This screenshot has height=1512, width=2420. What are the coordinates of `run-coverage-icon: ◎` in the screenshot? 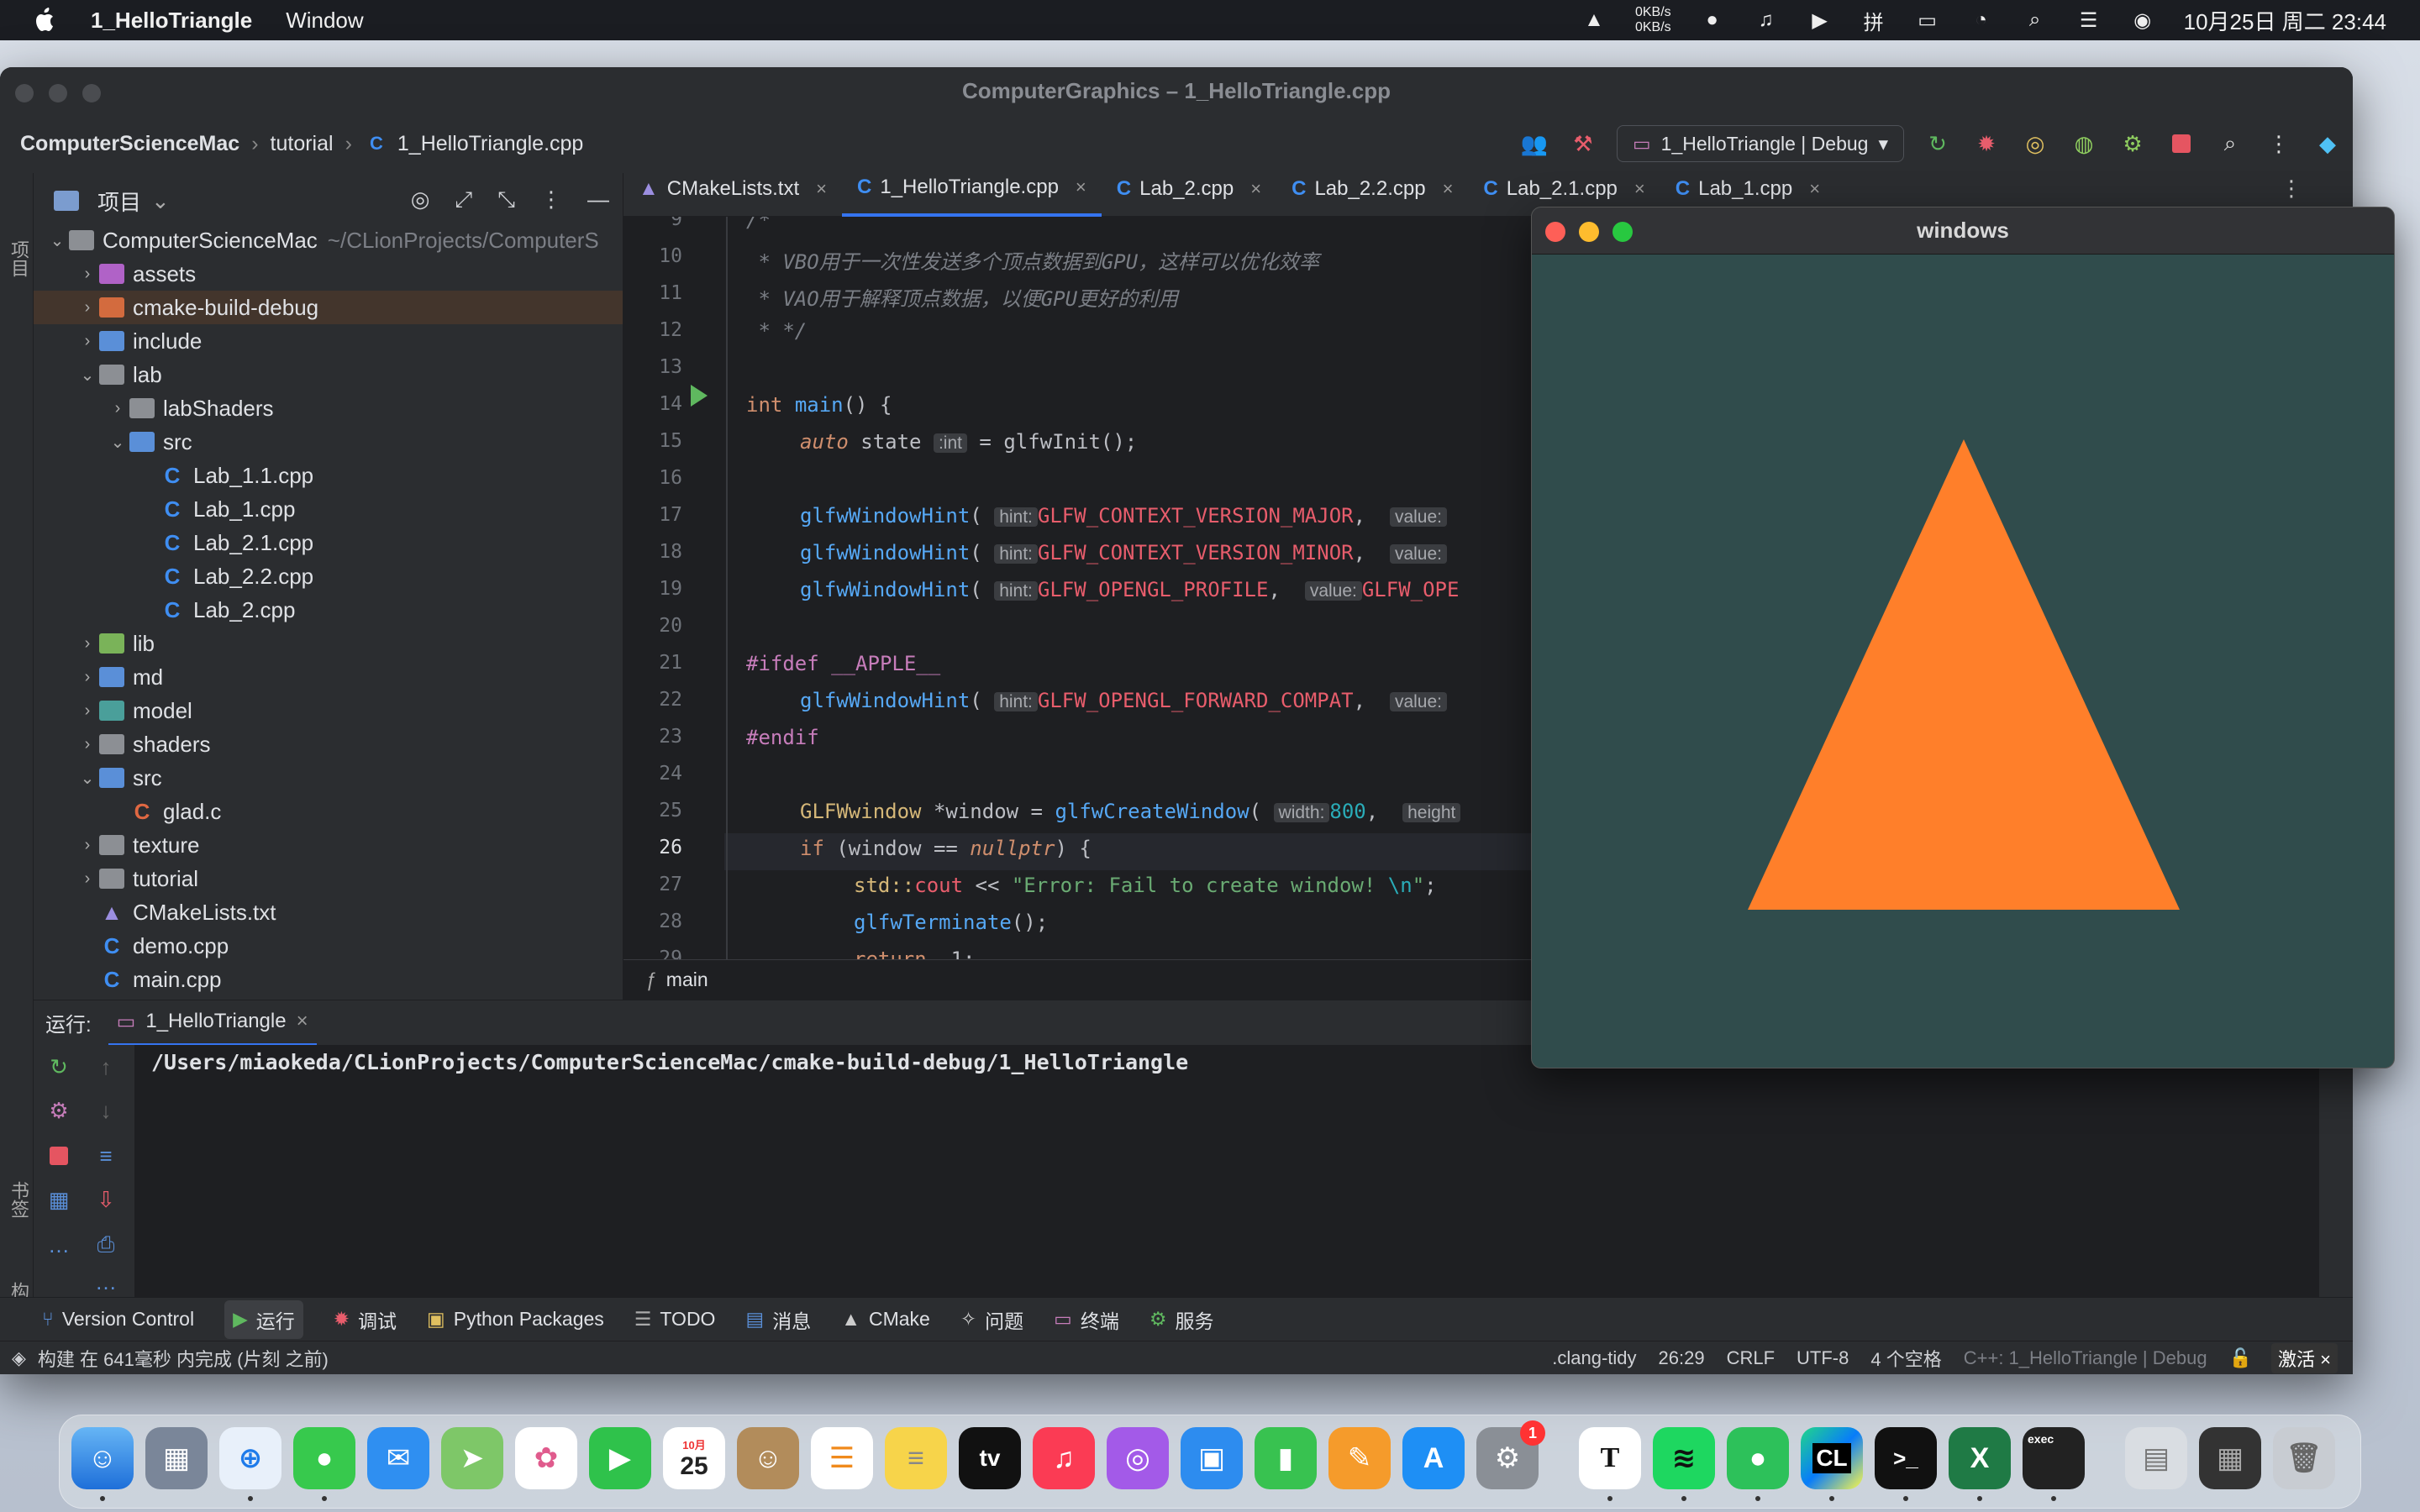 It's located at (2035, 144).